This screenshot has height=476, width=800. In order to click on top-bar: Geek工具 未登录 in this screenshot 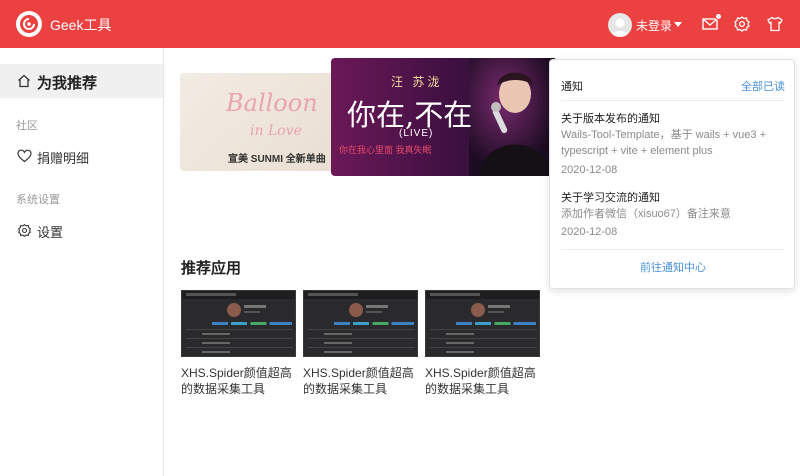, I will do `click(400, 24)`.